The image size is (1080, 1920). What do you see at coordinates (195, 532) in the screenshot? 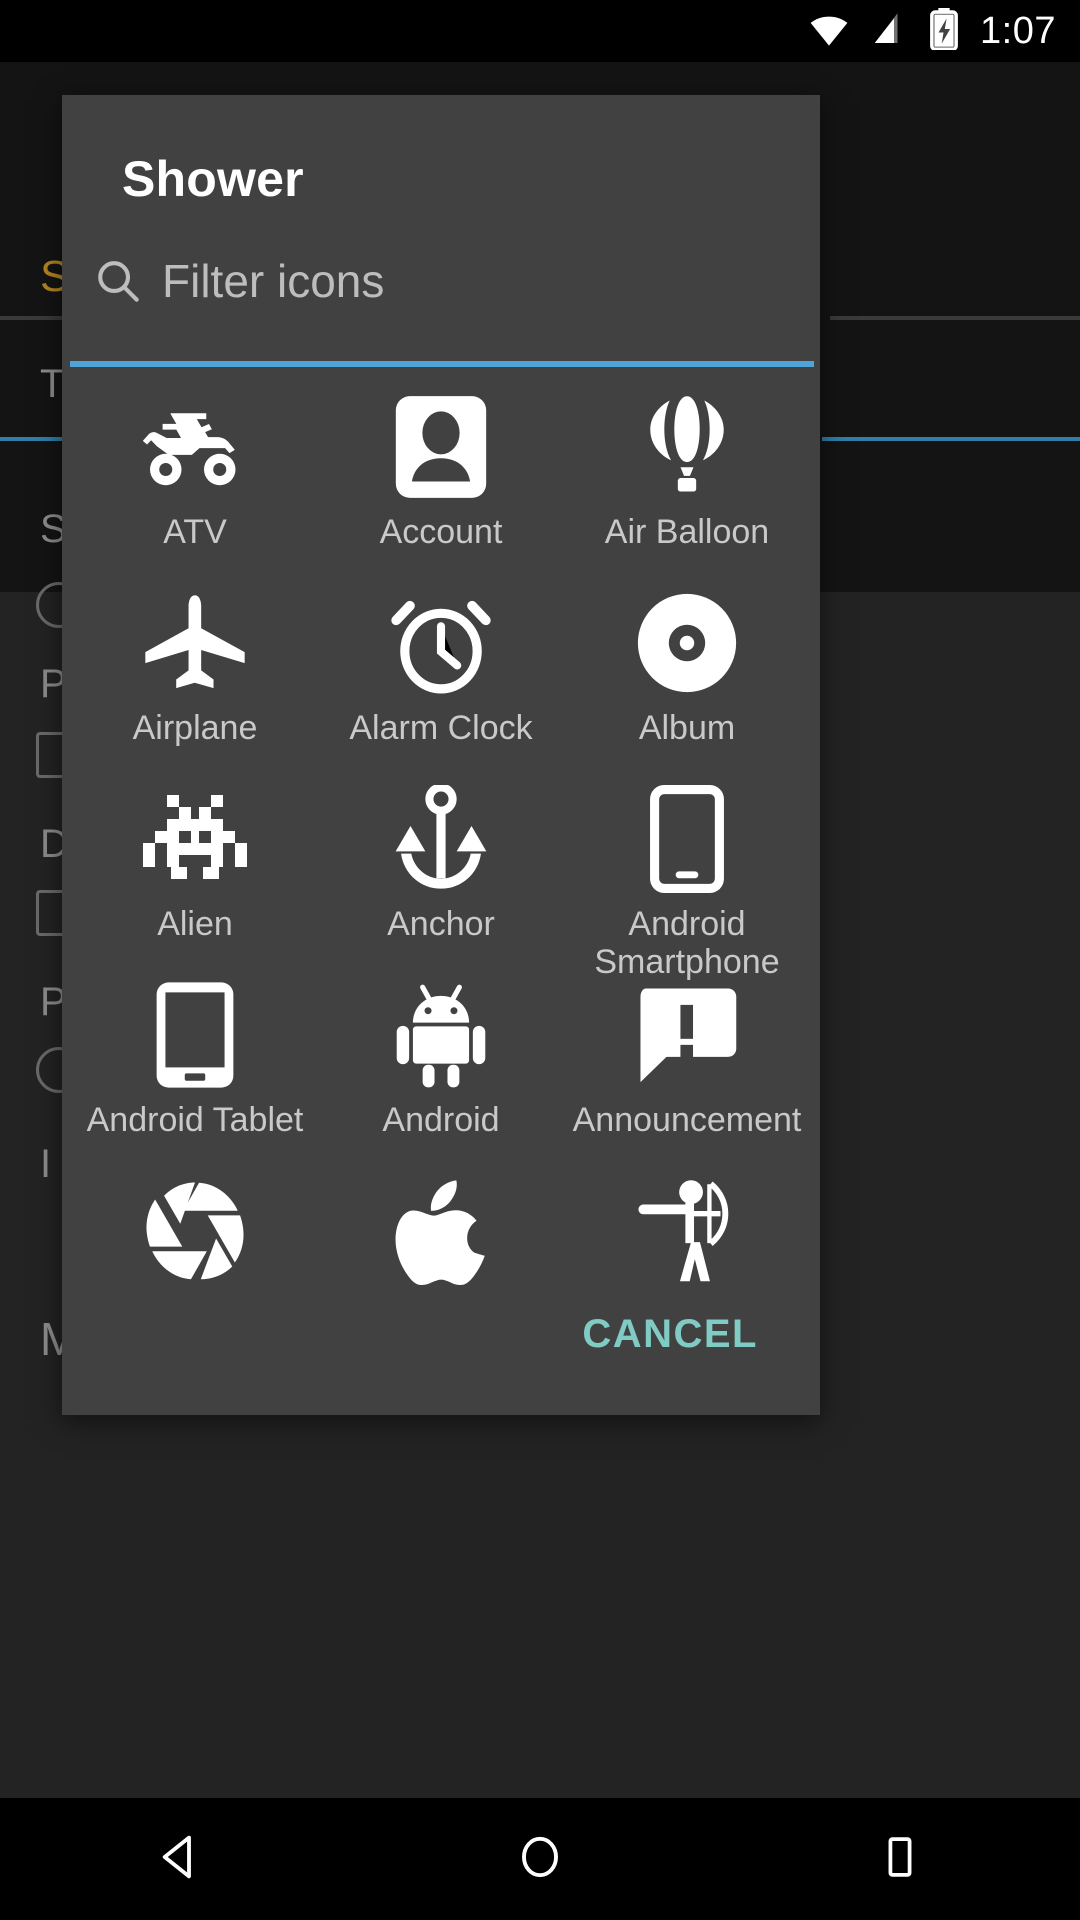
I see `icon-label: ATV` at bounding box center [195, 532].